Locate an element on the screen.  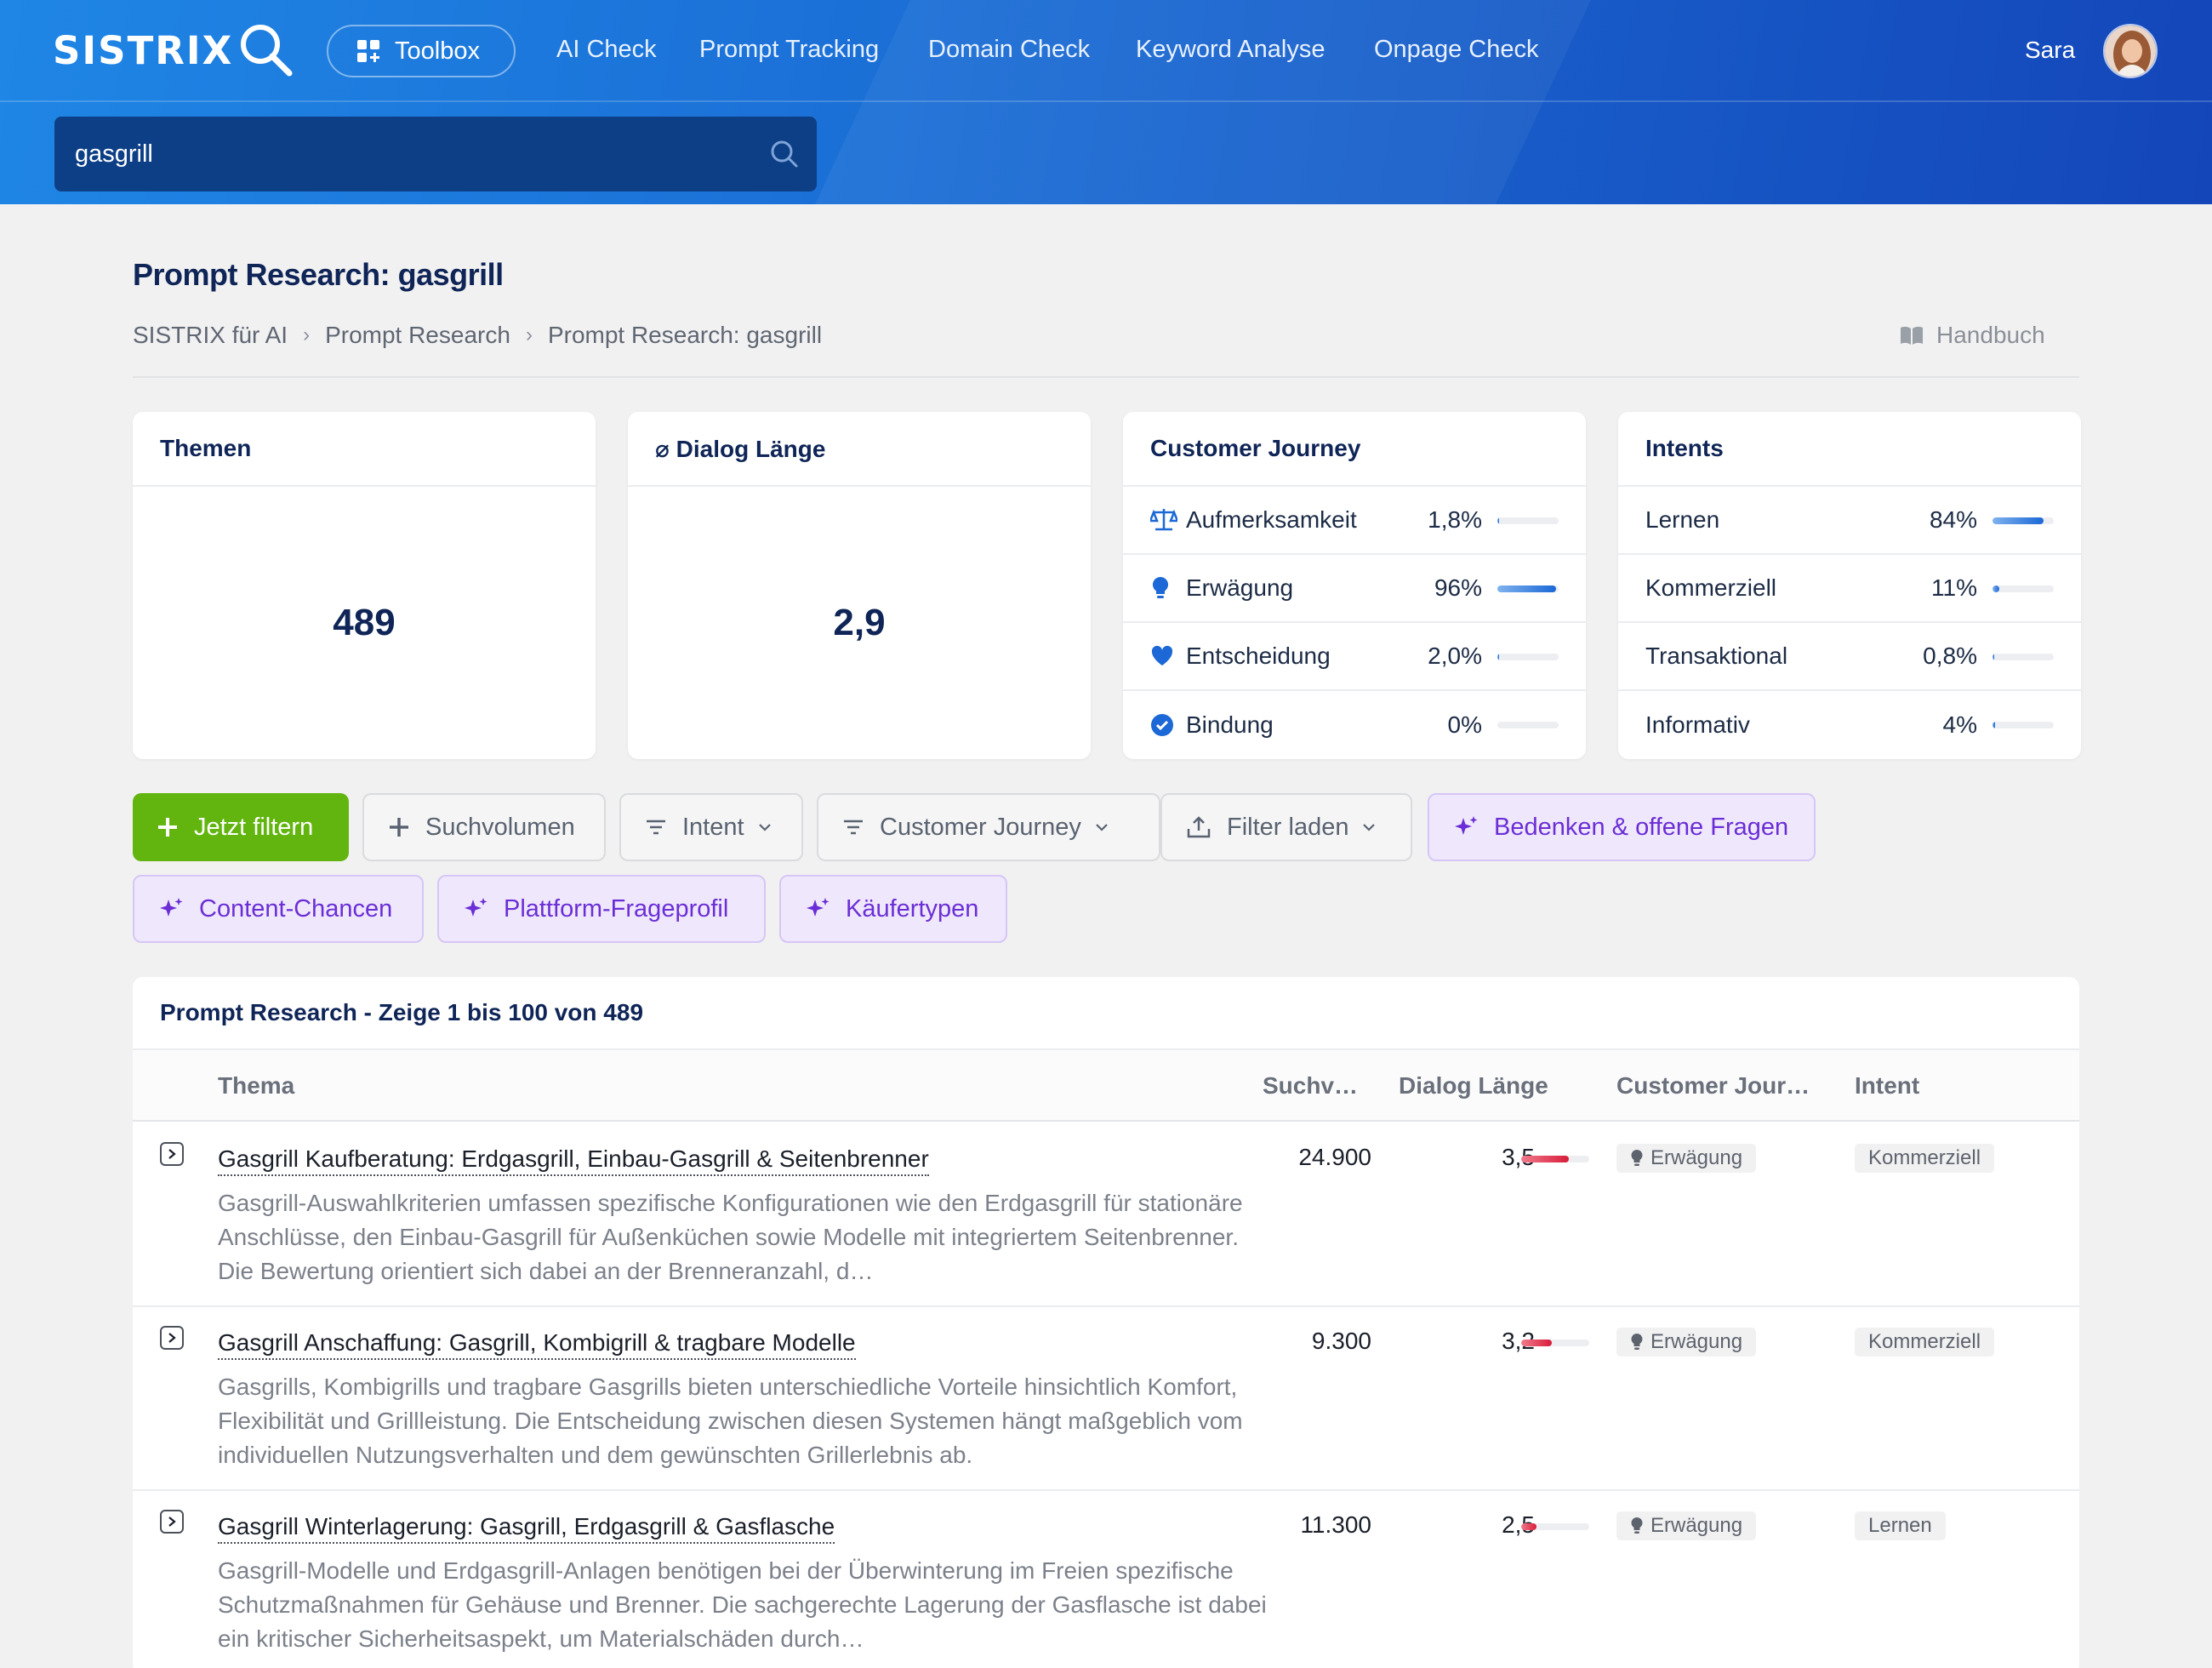
ai-platform-profile-button: Plattform-Frageprofil is located at coordinates (601, 909).